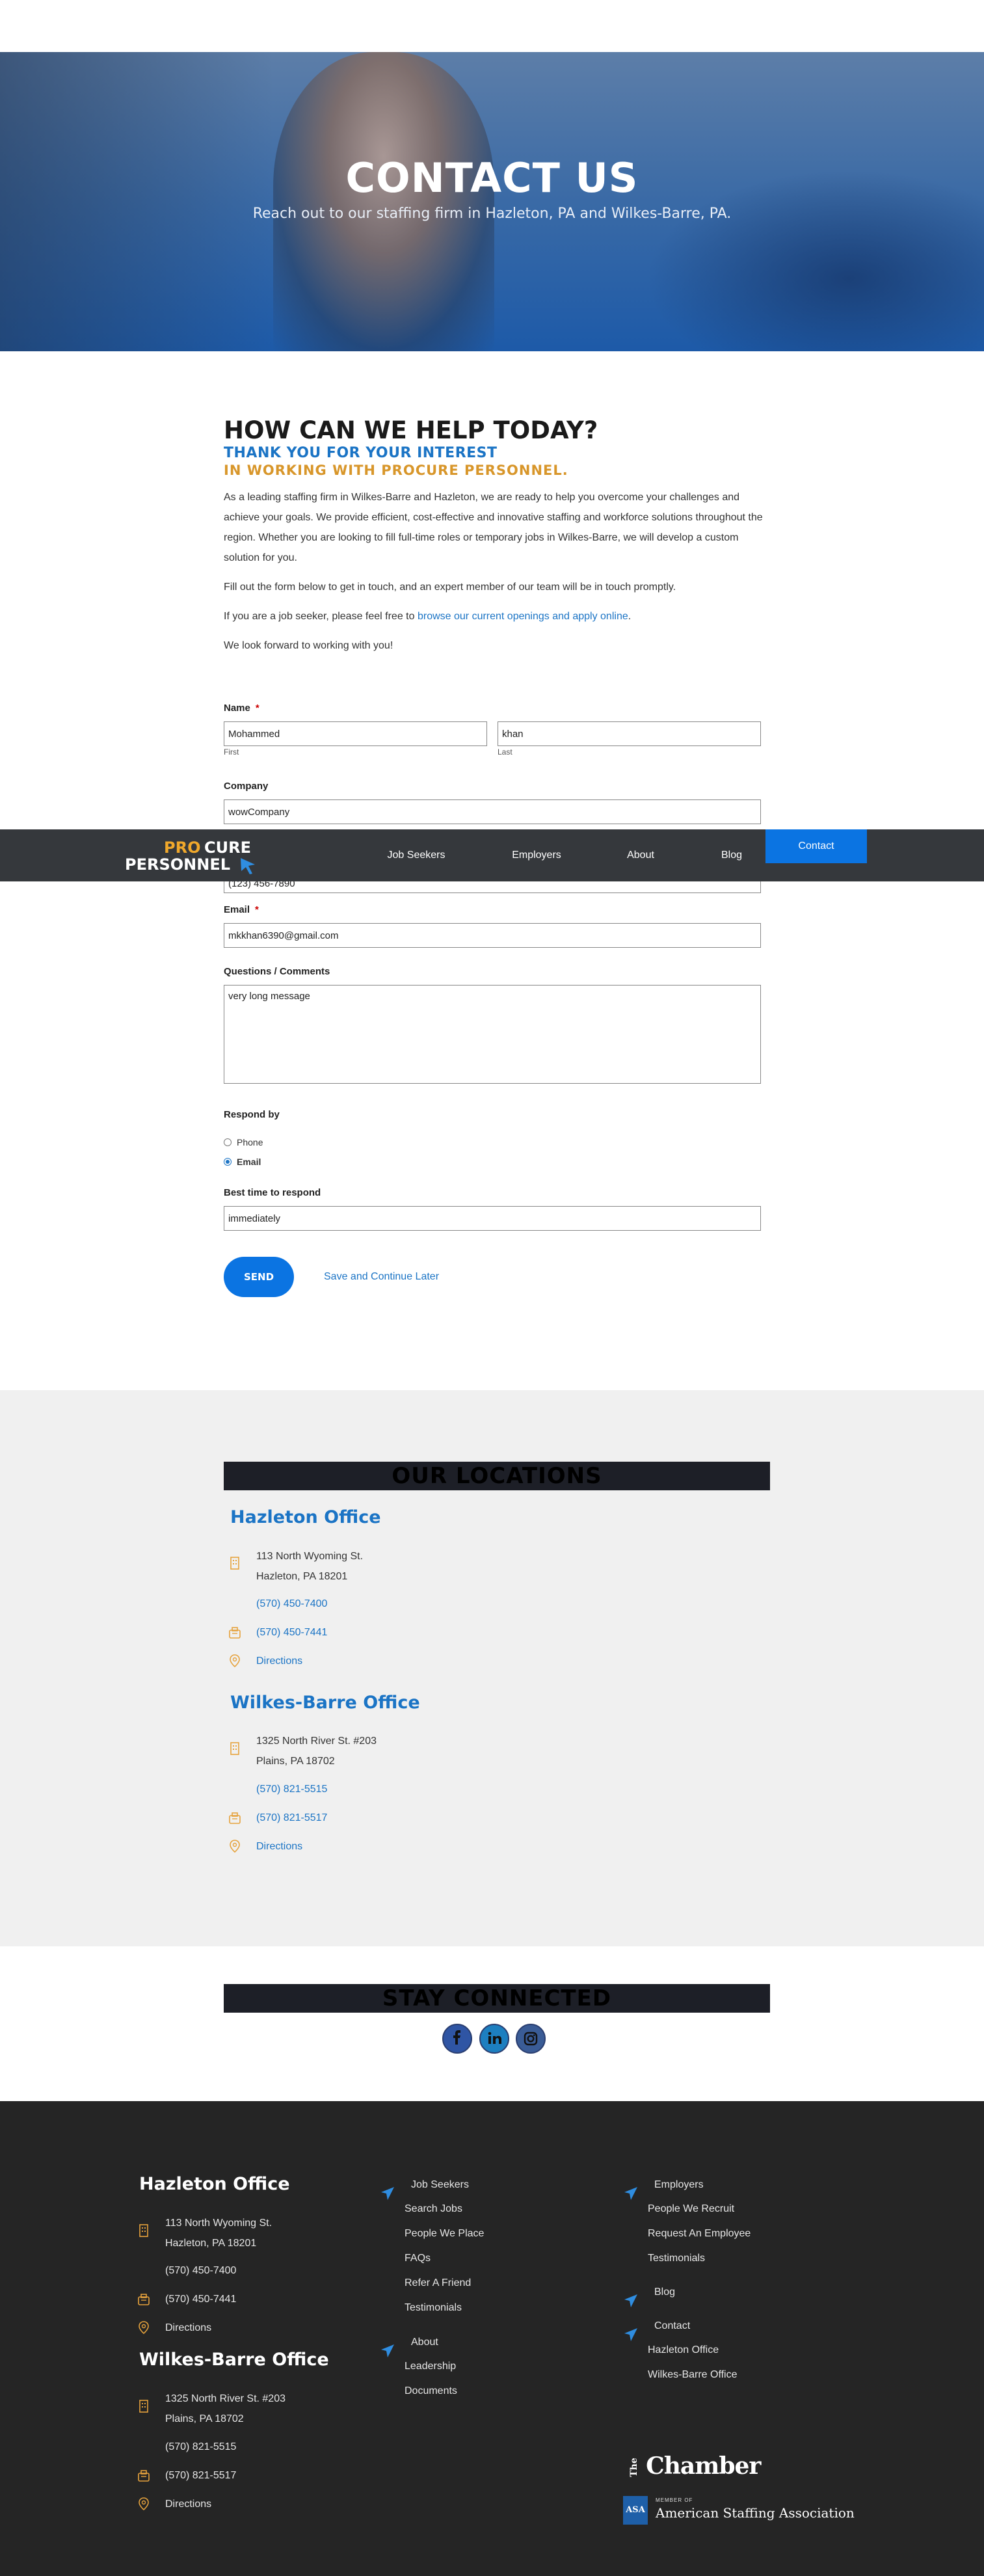 The width and height of the screenshot is (984, 2576). I want to click on footer-testimonials: Testimonials, so click(433, 2308).